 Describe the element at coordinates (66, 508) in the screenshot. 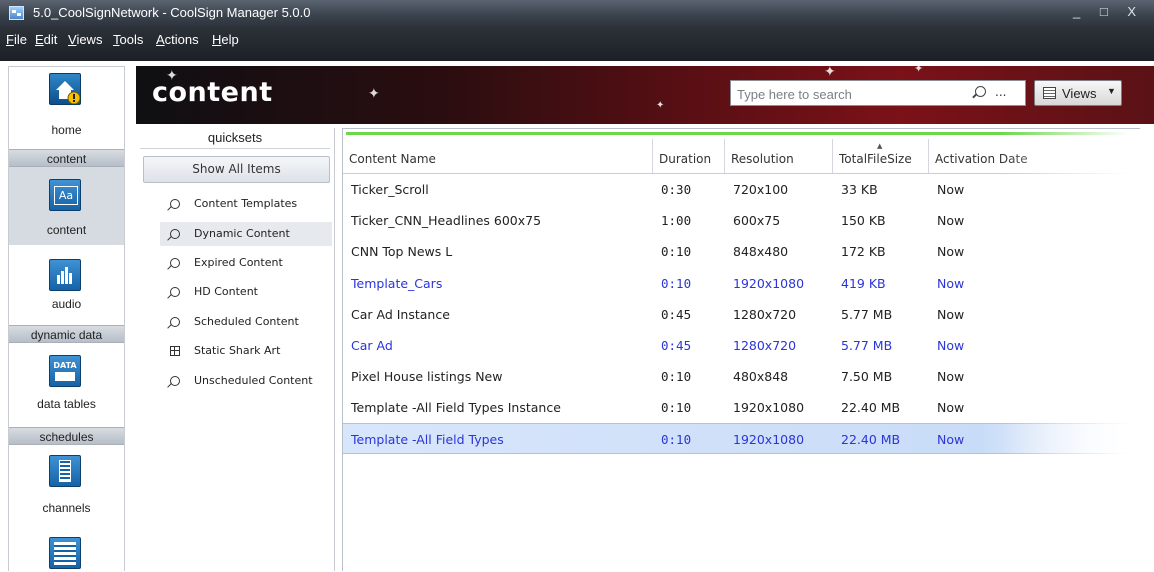

I see `nav-channels-label: channels` at that location.